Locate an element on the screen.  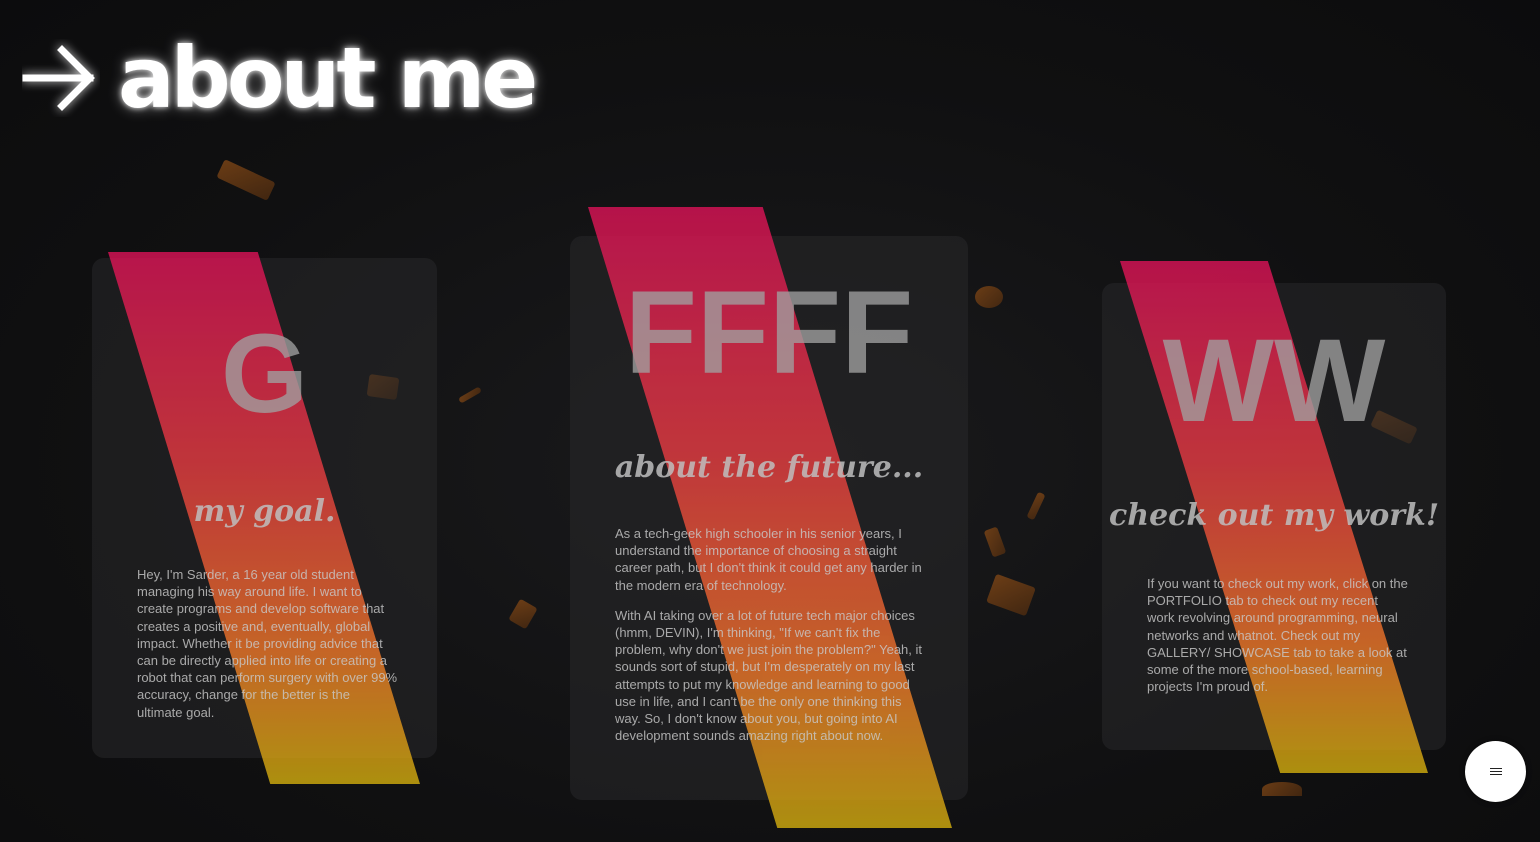
card-subtitle: check out my work! is located at coordinates (1274, 515).